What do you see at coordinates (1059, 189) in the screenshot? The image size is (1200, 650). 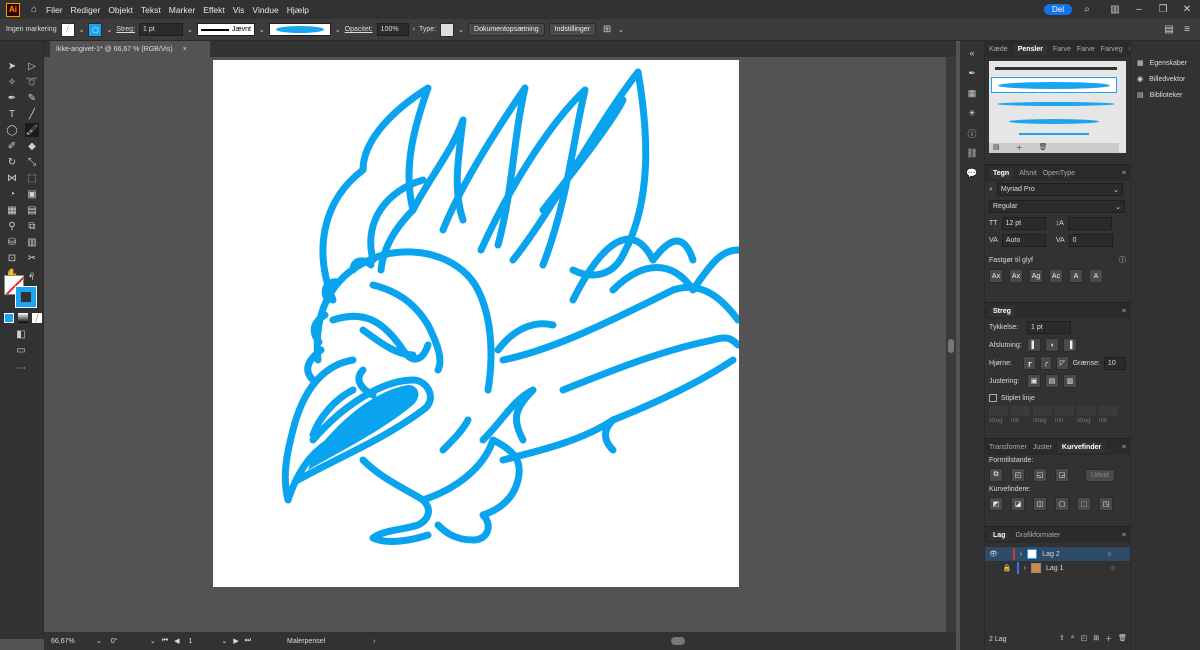 I see `font-family-field: Myriad Pro ⌄` at bounding box center [1059, 189].